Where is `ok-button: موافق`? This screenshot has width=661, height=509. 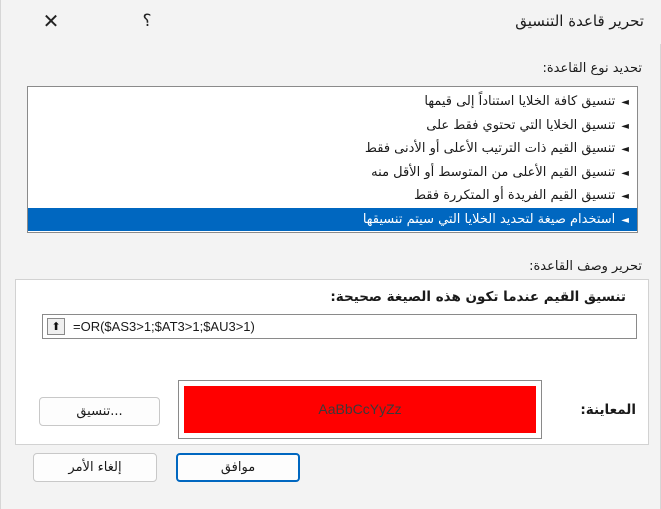 ok-button: موافق is located at coordinates (238, 467).